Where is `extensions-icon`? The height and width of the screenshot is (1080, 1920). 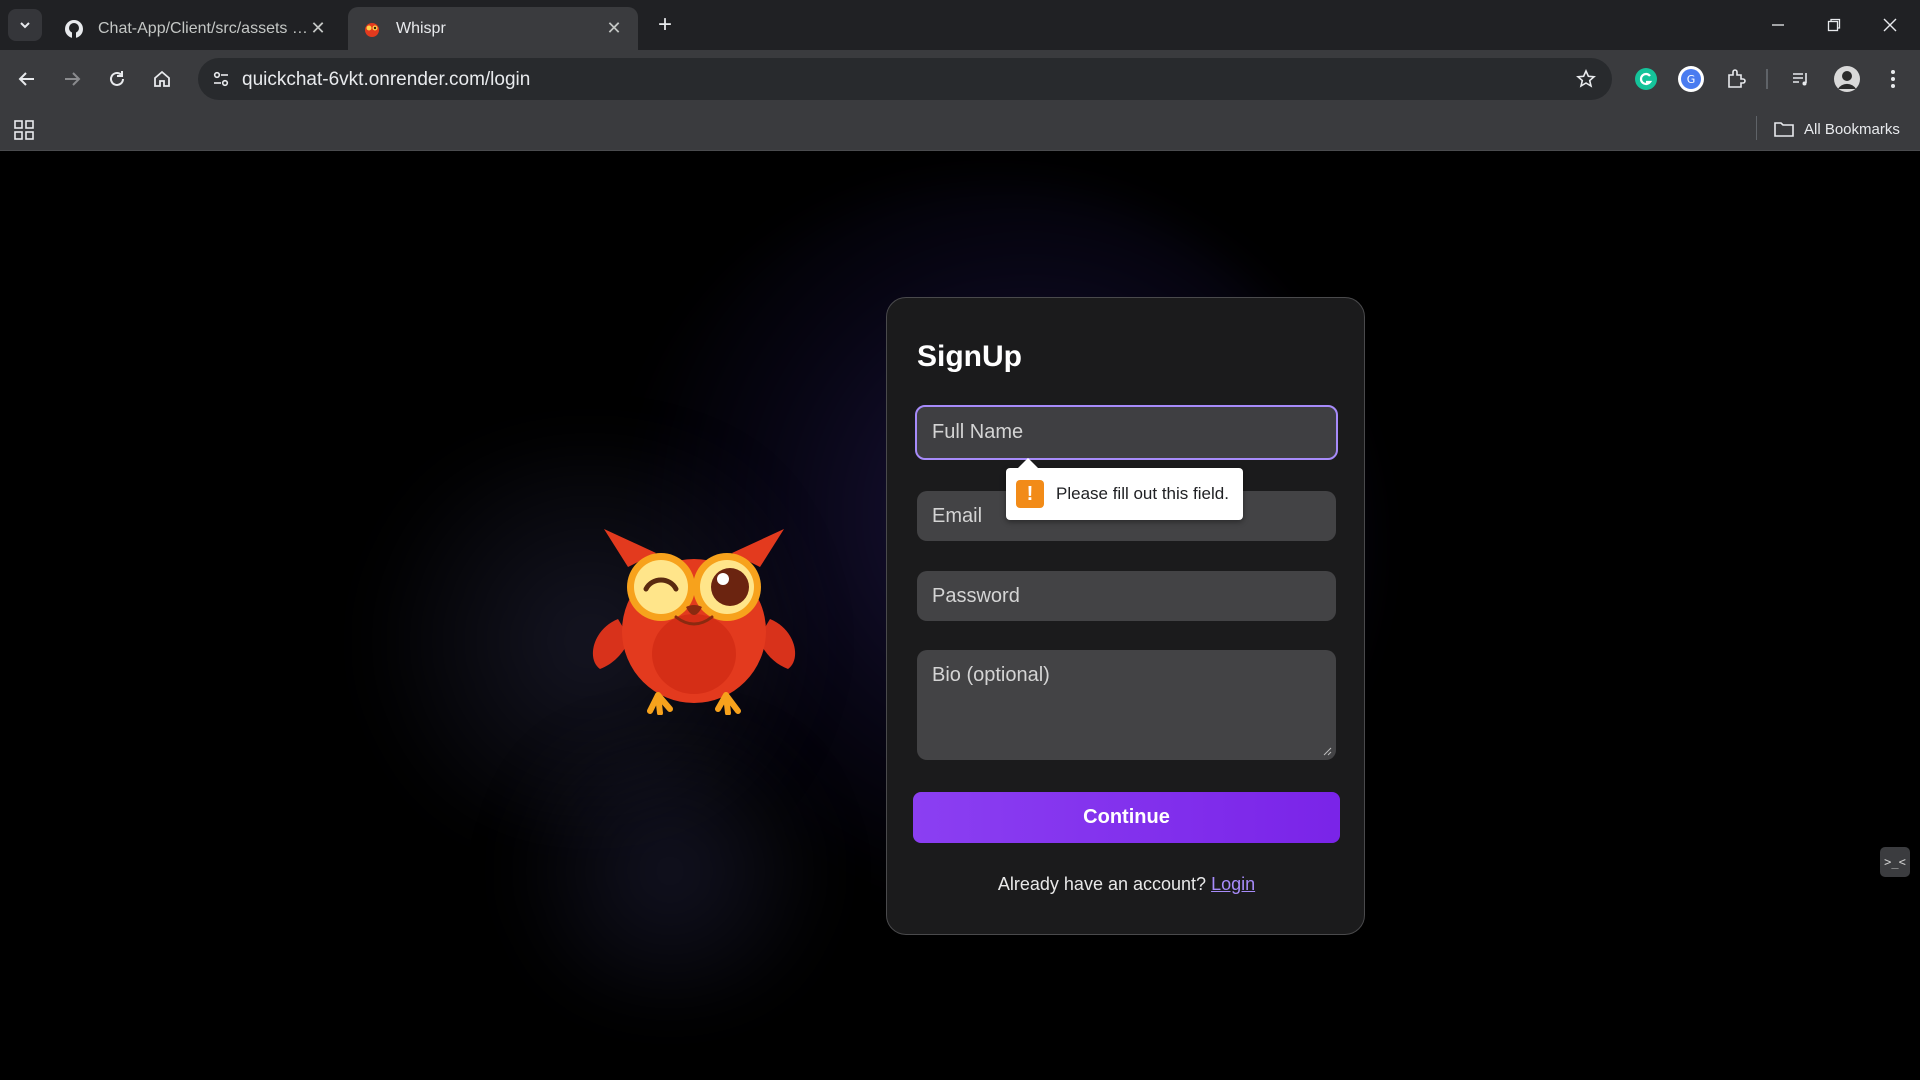
extensions-icon is located at coordinates (1736, 79).